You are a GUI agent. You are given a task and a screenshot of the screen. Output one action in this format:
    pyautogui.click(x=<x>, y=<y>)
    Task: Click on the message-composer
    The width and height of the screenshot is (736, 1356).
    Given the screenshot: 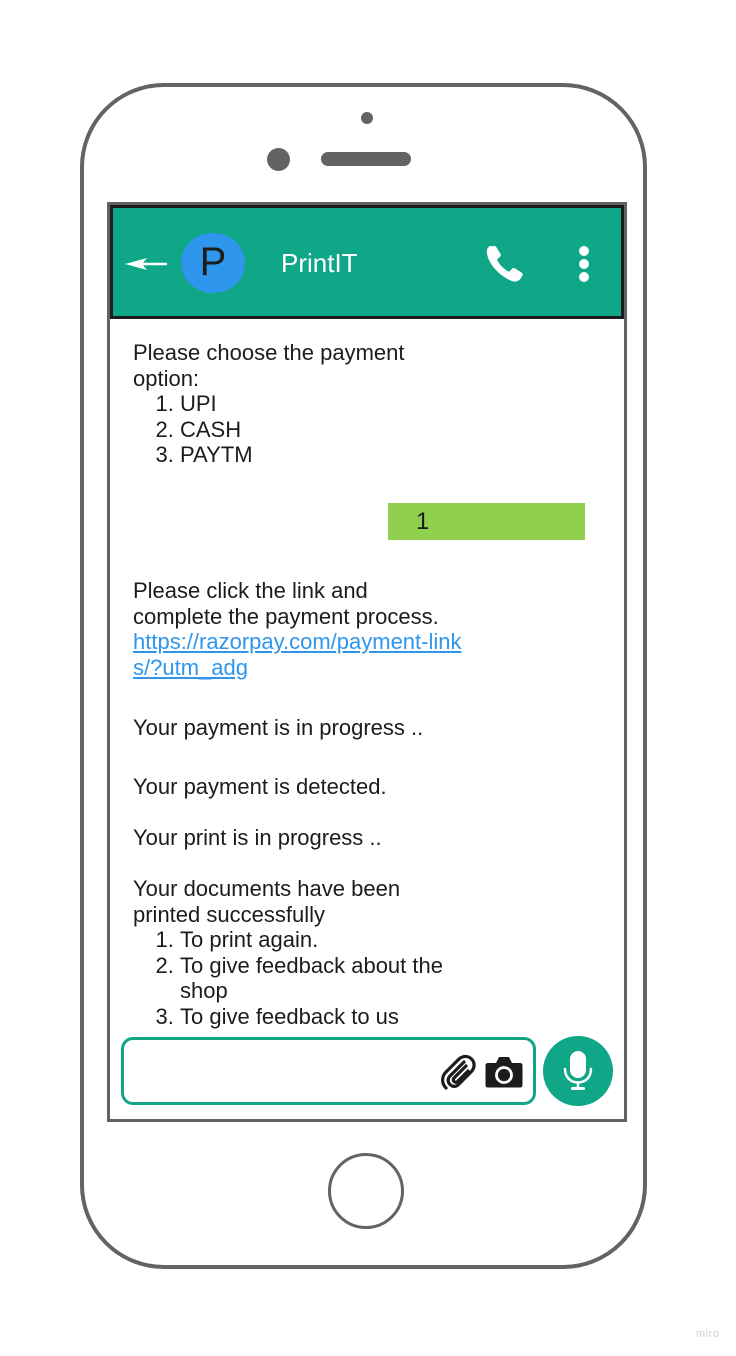 What is the action you would take?
    pyautogui.click(x=328, y=1071)
    